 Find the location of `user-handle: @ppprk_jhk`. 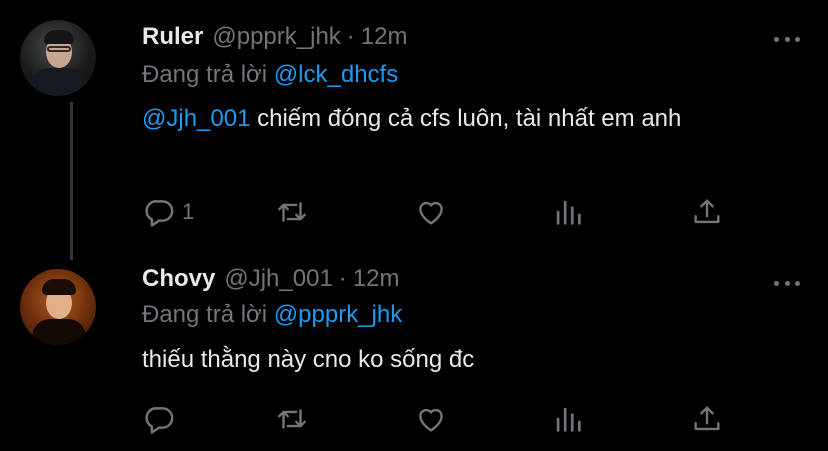

user-handle: @ppprk_jhk is located at coordinates (276, 37).